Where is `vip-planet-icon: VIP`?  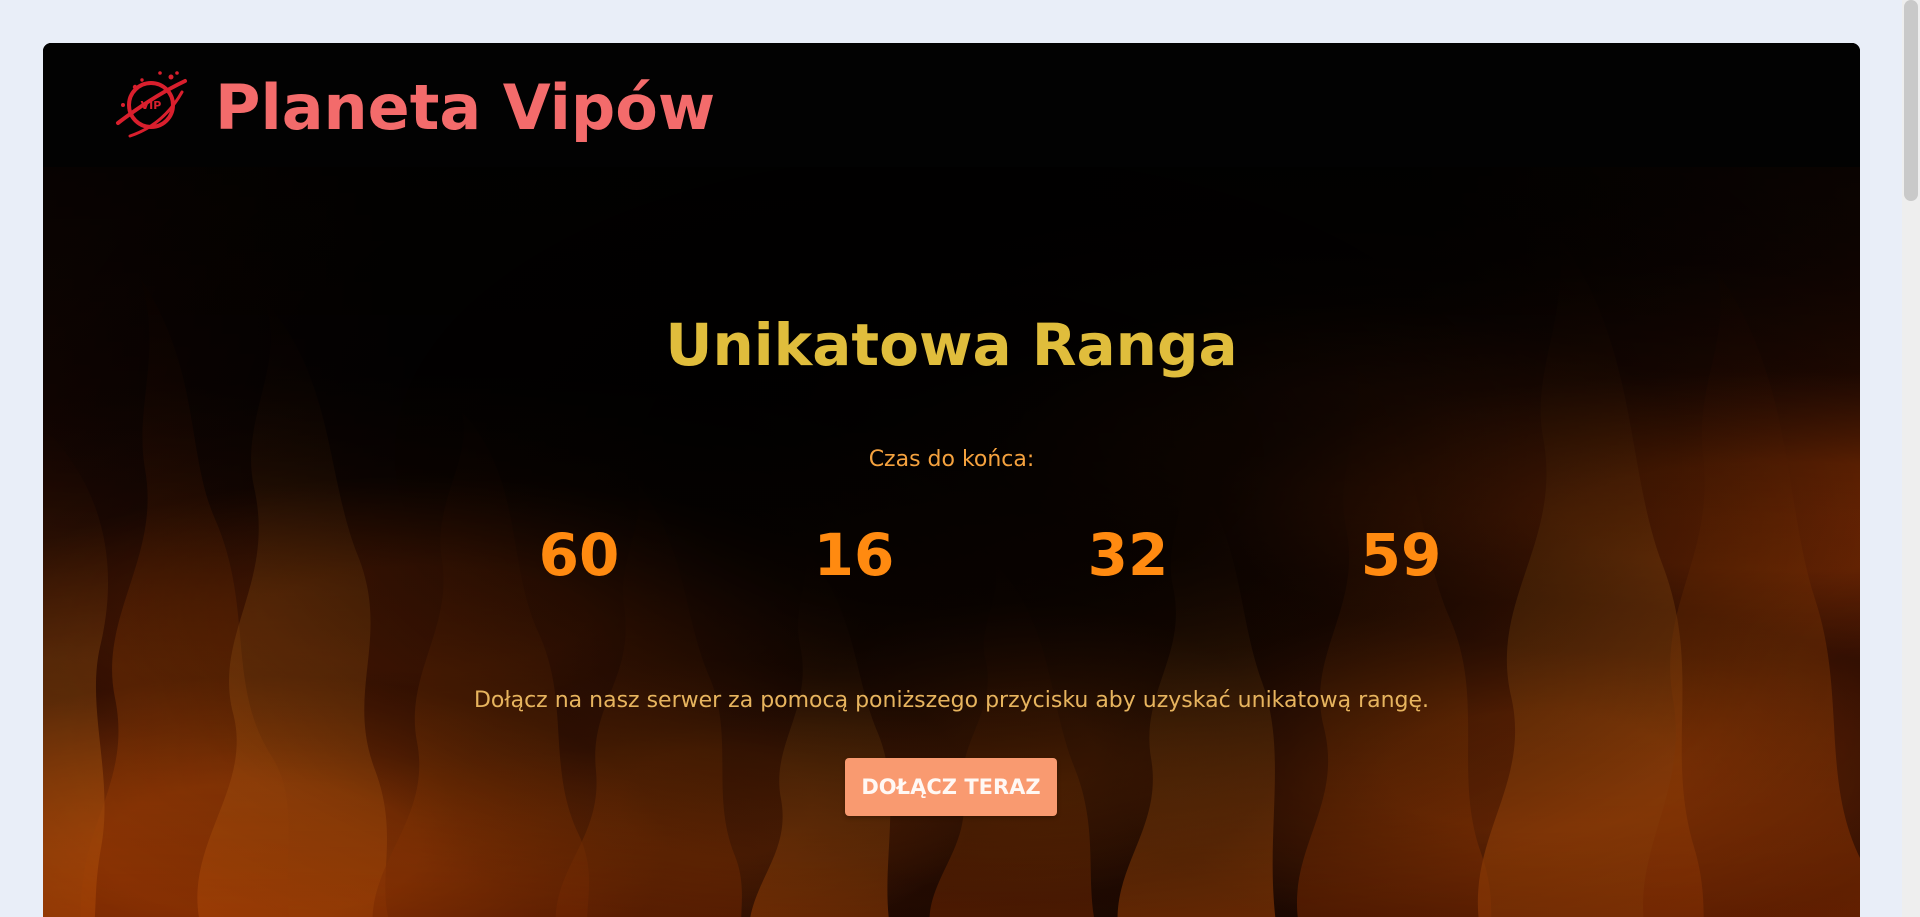
vip-planet-icon: VIP is located at coordinates (151, 105).